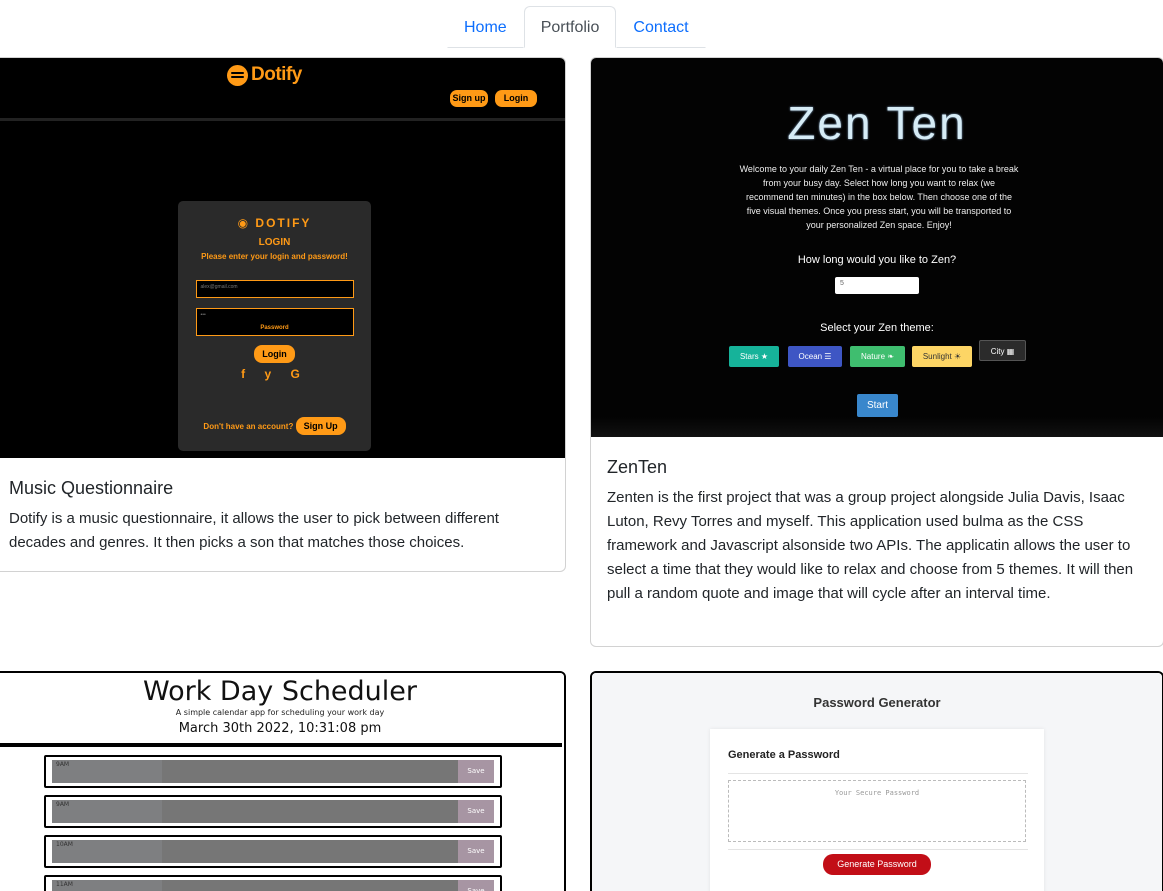  I want to click on scheduler-hour: 10AM, so click(107, 851).